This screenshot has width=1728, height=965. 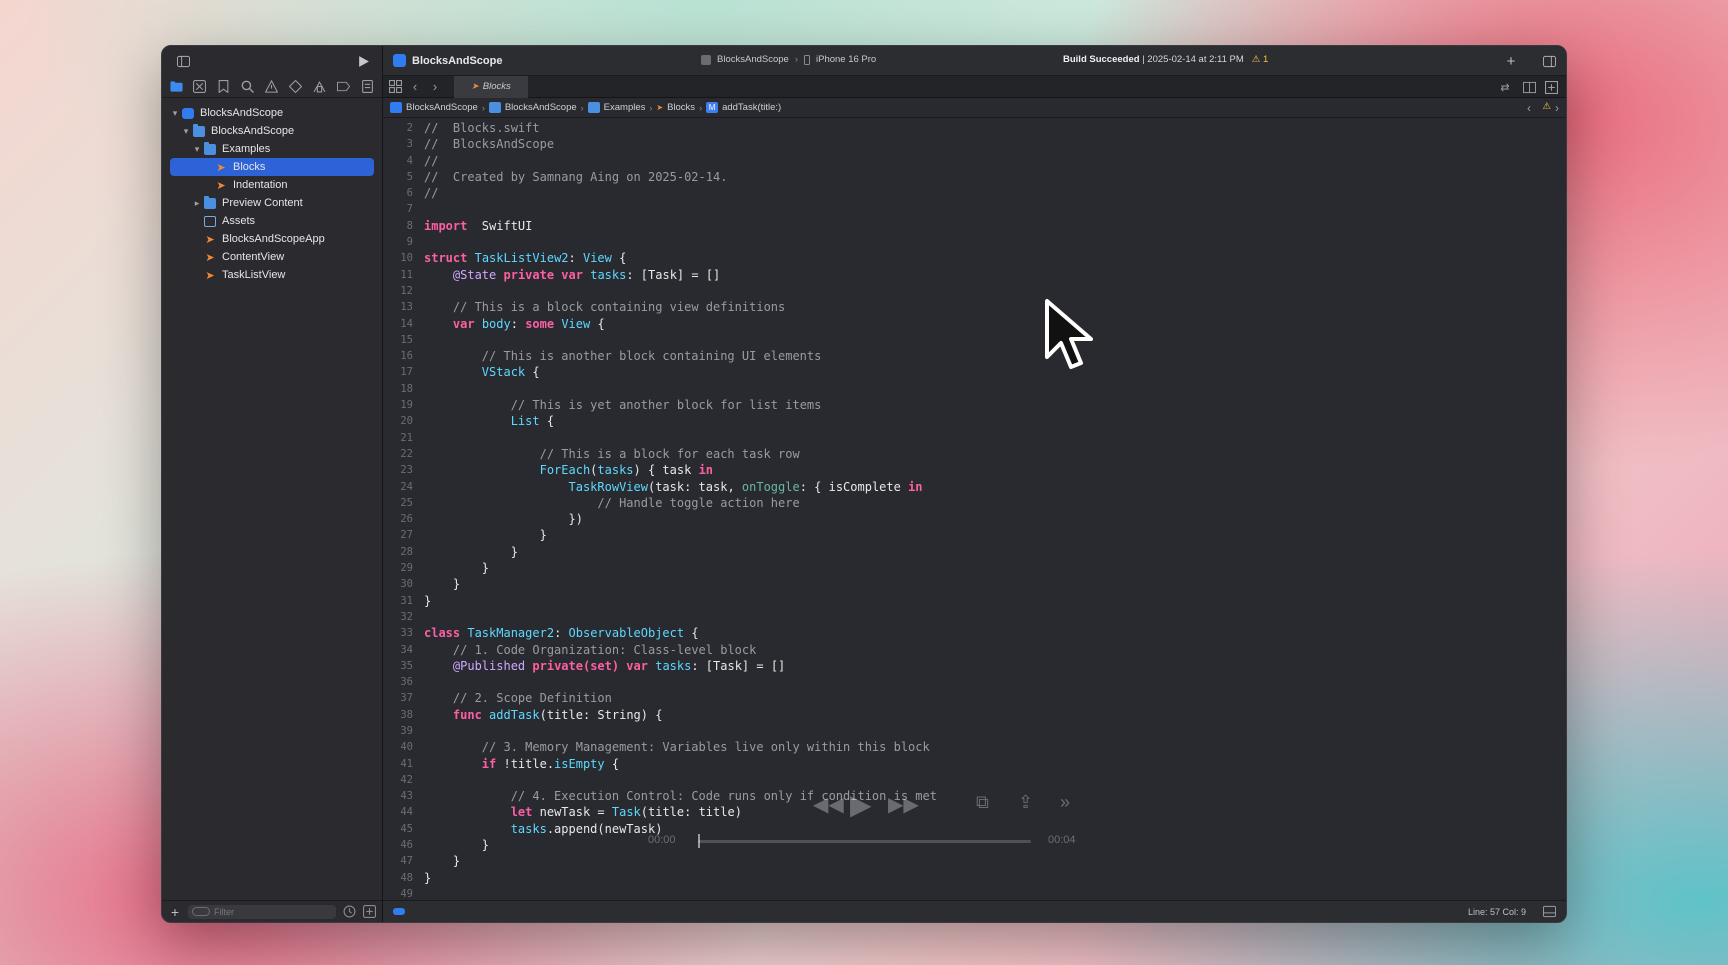 I want to click on code-line: 15, so click(x=974, y=340).